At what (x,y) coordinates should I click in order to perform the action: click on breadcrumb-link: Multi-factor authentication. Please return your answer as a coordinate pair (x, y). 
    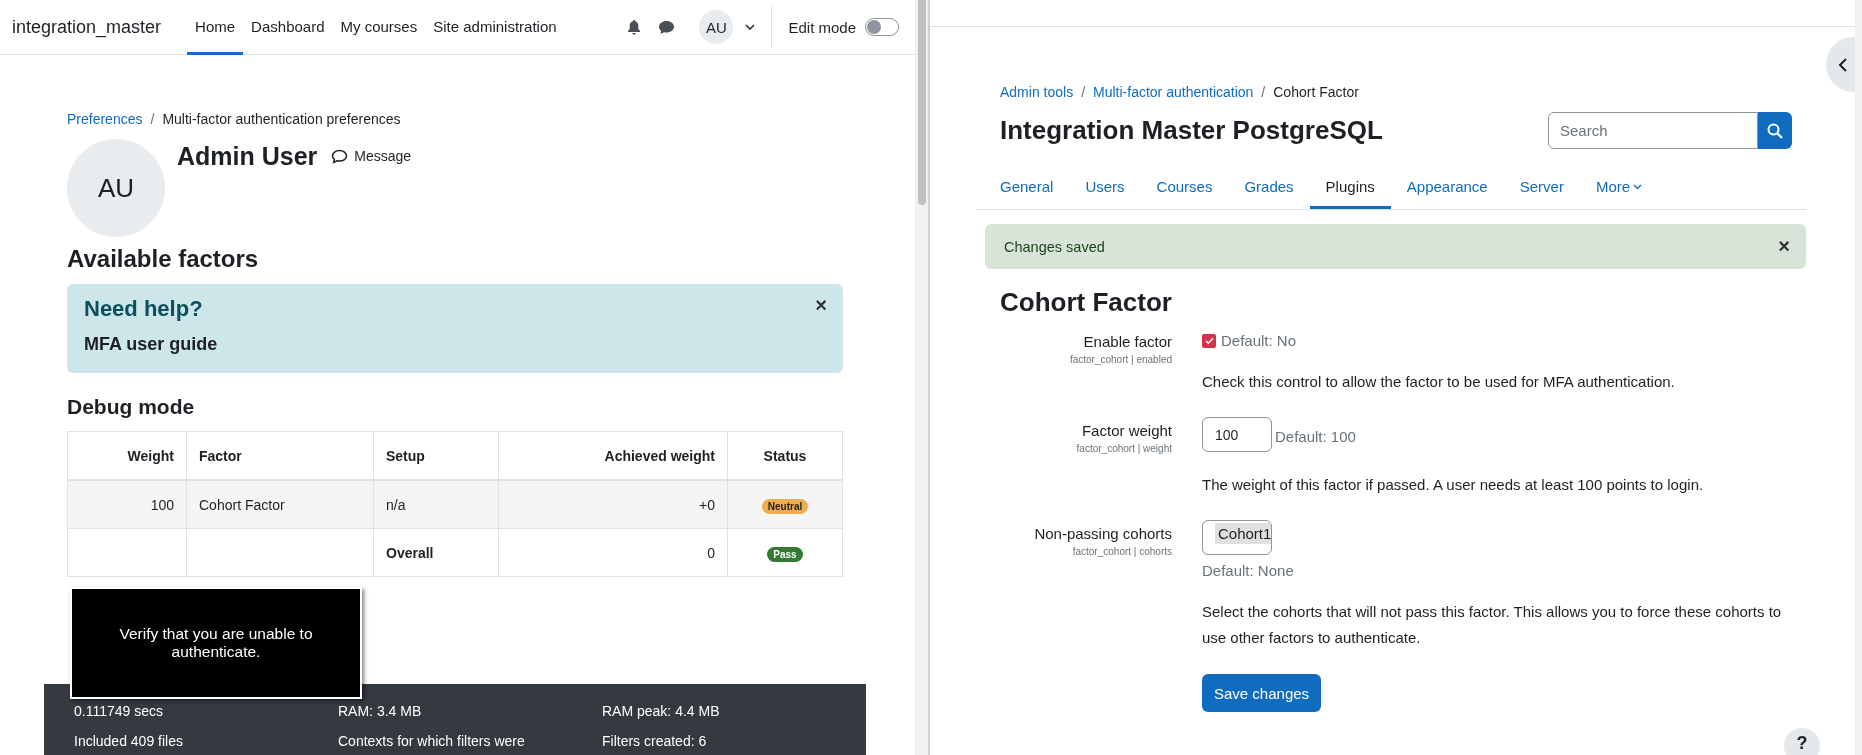
    Looking at the image, I should click on (1173, 92).